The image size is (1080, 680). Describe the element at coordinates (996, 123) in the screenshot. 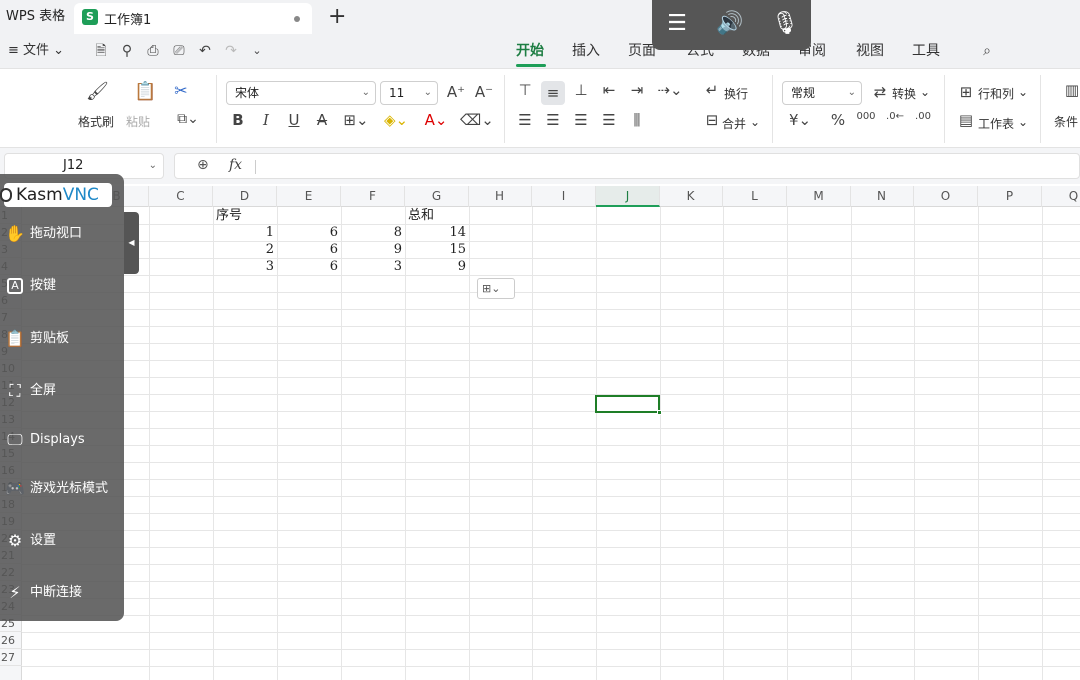

I see `worksheet-button: 工作表` at that location.